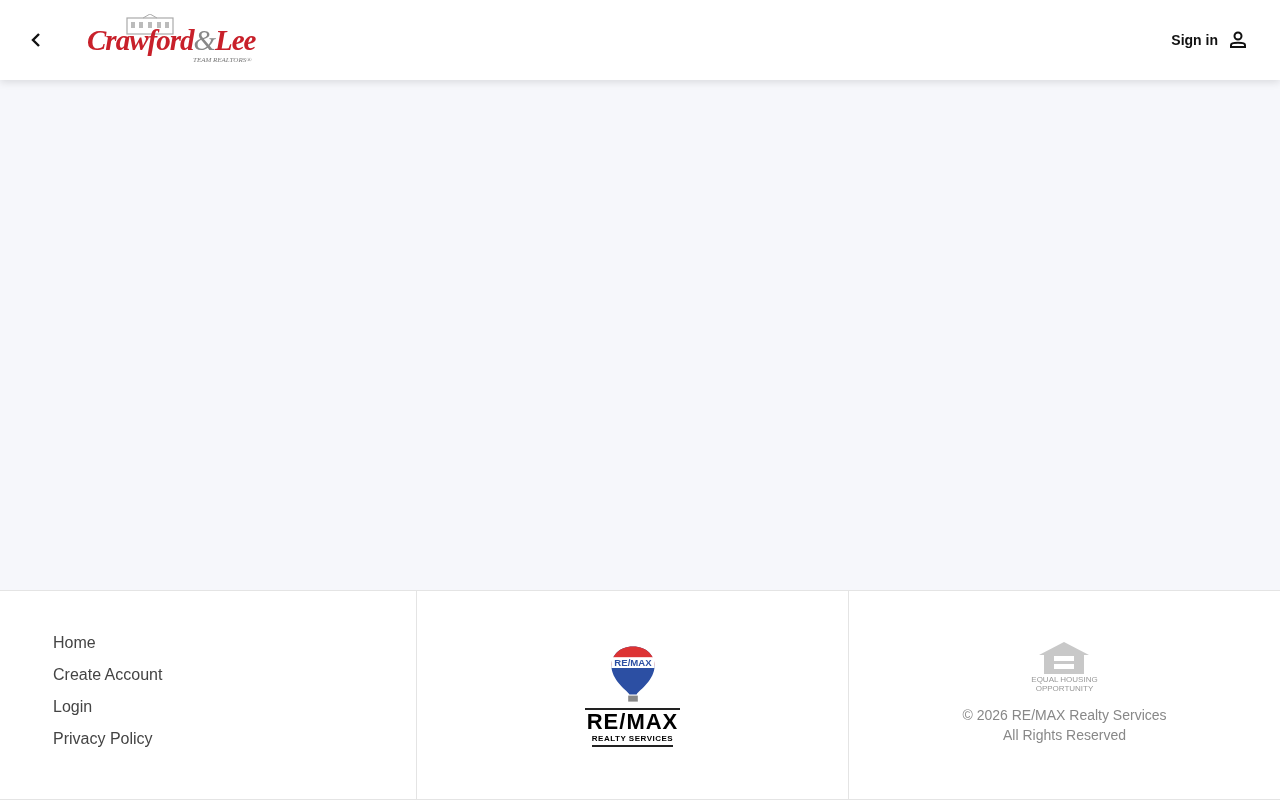 This screenshot has height=800, width=1280. Describe the element at coordinates (36, 40) in the screenshot. I see `back-icon` at that location.